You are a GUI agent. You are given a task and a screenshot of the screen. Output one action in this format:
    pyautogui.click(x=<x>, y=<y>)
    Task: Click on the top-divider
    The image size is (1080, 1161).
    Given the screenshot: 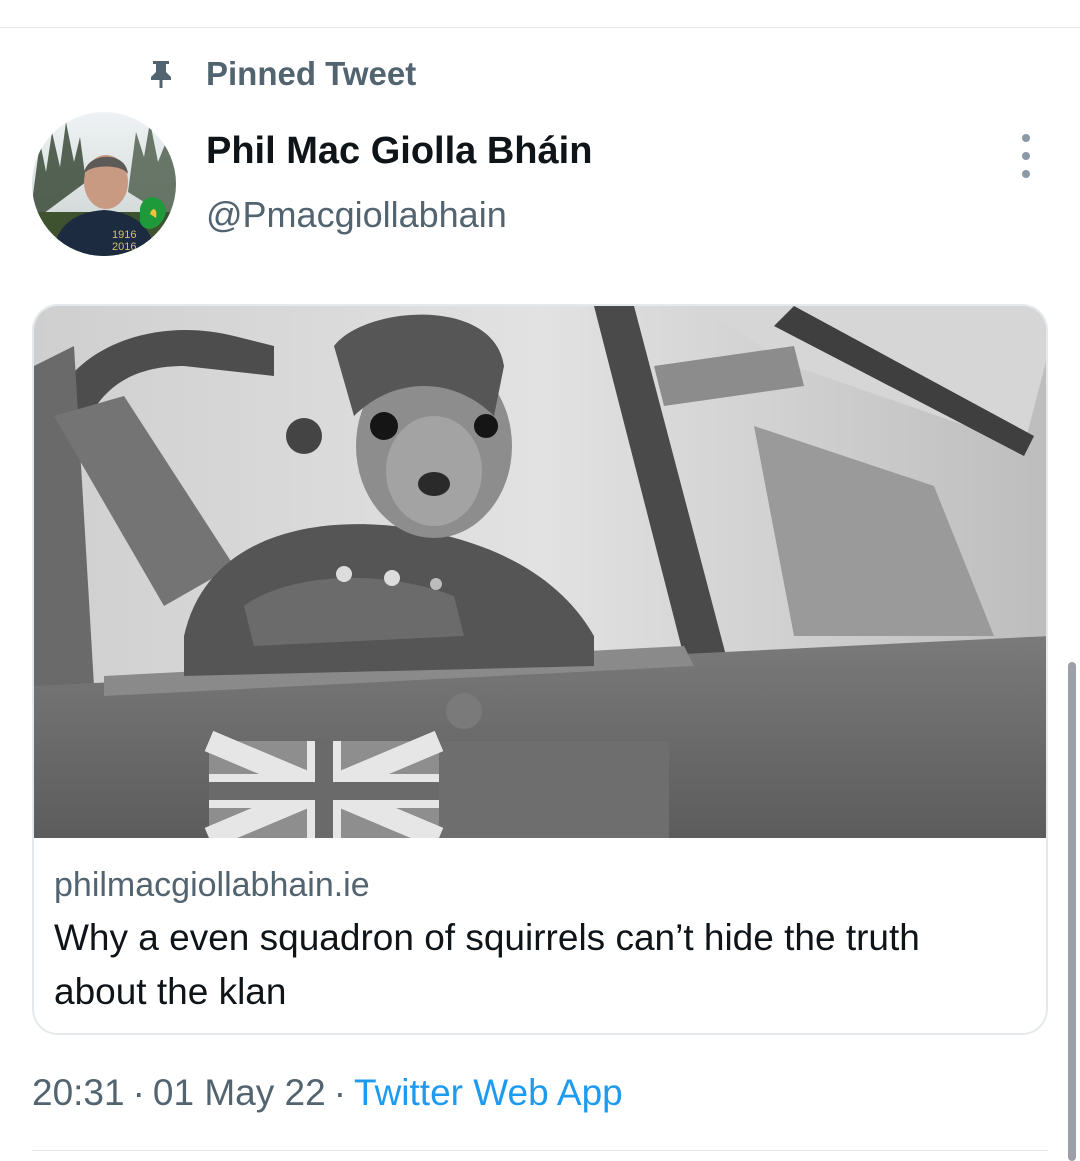 What is the action you would take?
    pyautogui.click(x=540, y=27)
    